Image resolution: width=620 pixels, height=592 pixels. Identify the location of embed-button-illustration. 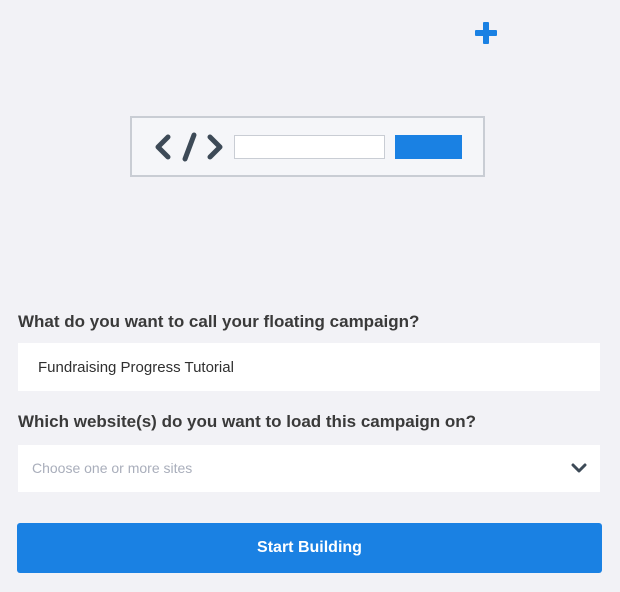
(428, 147).